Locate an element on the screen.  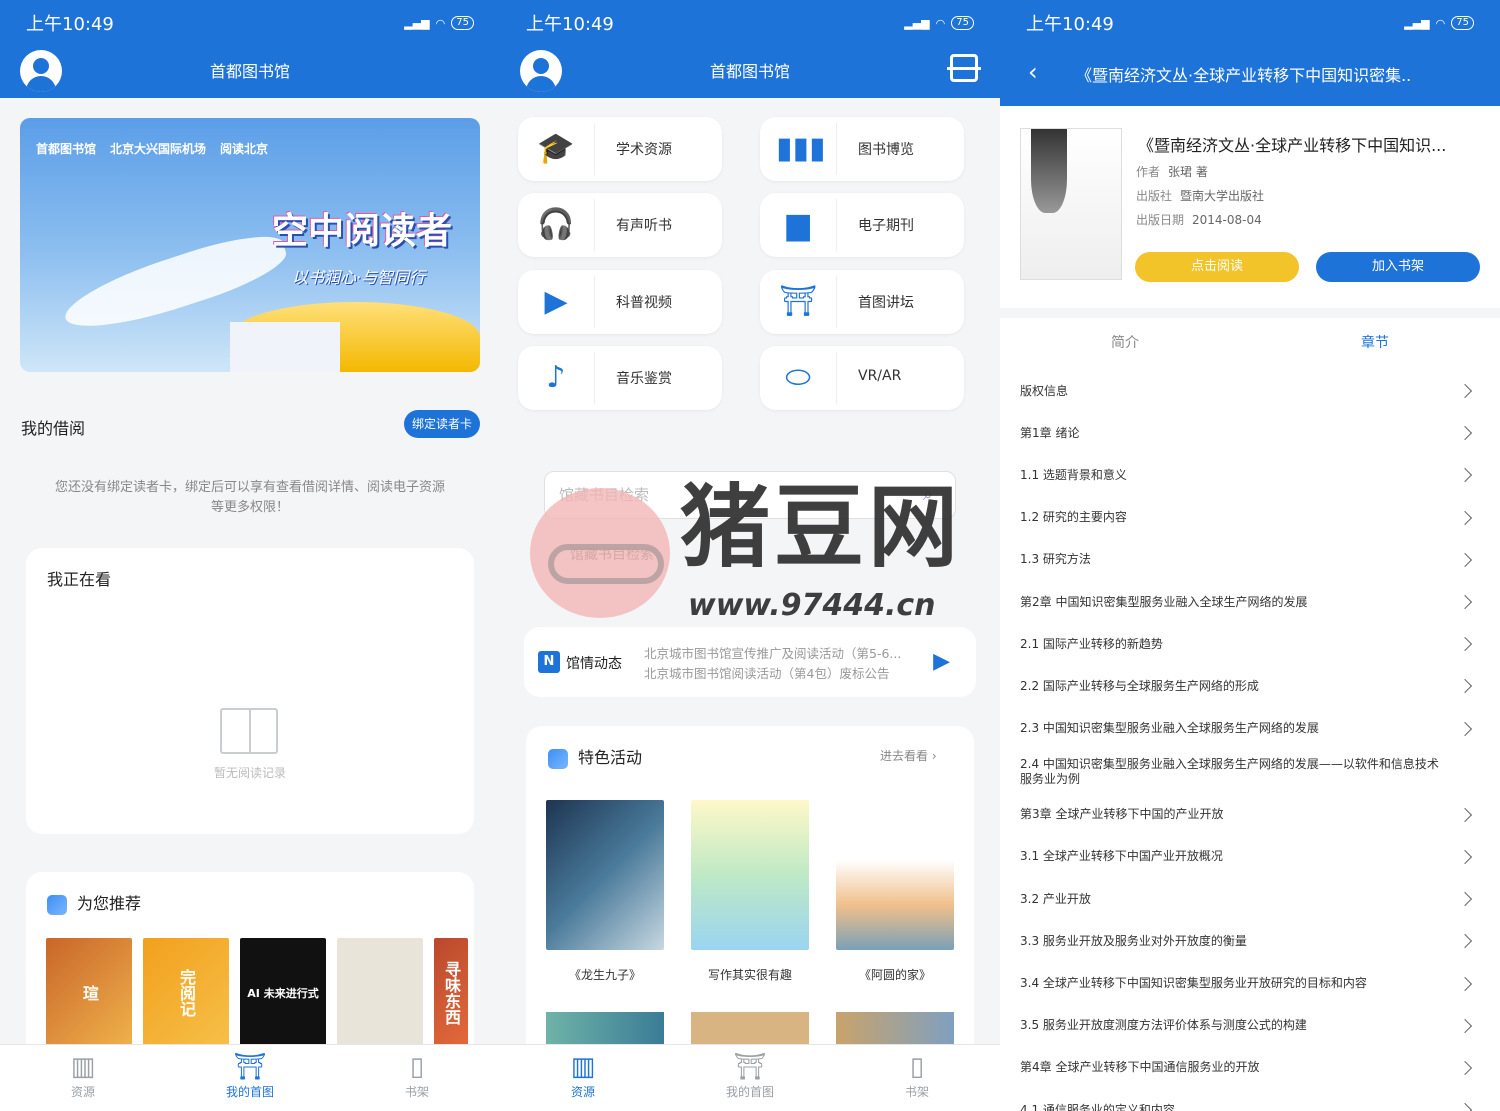
chapter-item: 2.3 中国知识密集型服务业融入全球服务生产网络的发展 is located at coordinates (1250, 729).